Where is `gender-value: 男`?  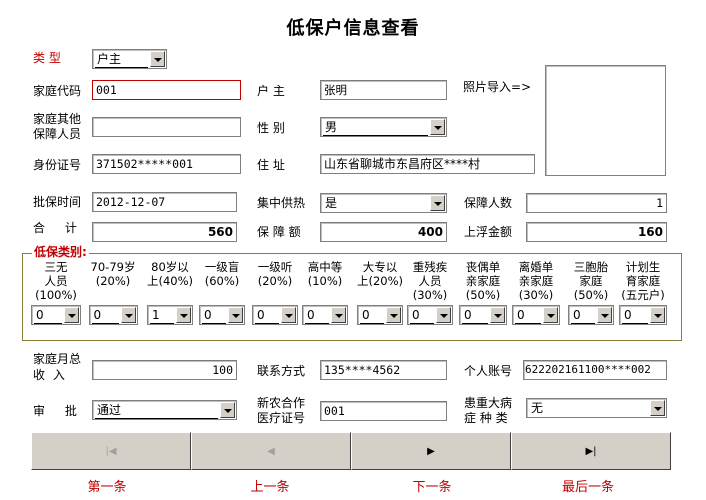
gender-value: 男 is located at coordinates (375, 127).